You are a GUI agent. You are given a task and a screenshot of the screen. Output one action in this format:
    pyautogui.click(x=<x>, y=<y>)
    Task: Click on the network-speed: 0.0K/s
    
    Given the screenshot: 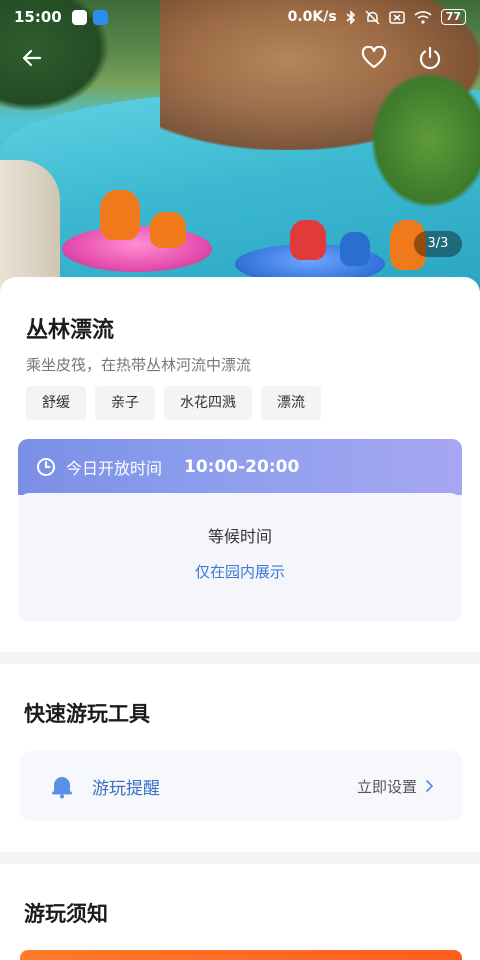 What is the action you would take?
    pyautogui.click(x=312, y=17)
    